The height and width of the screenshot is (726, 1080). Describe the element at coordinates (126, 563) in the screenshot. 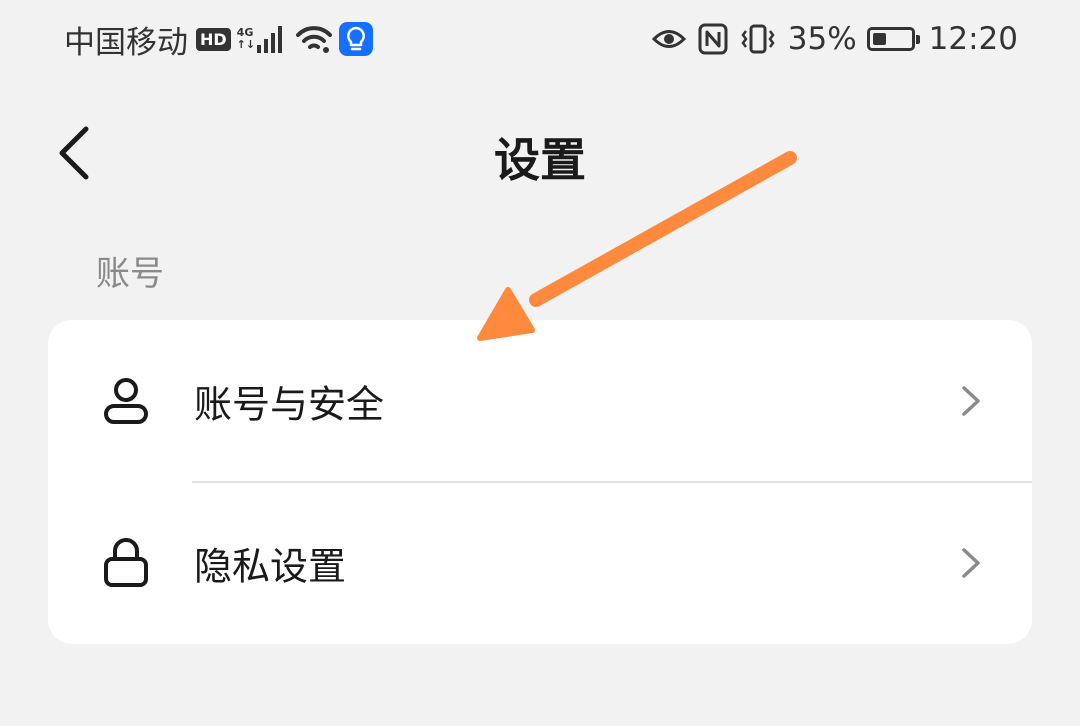

I see `lock-icon` at that location.